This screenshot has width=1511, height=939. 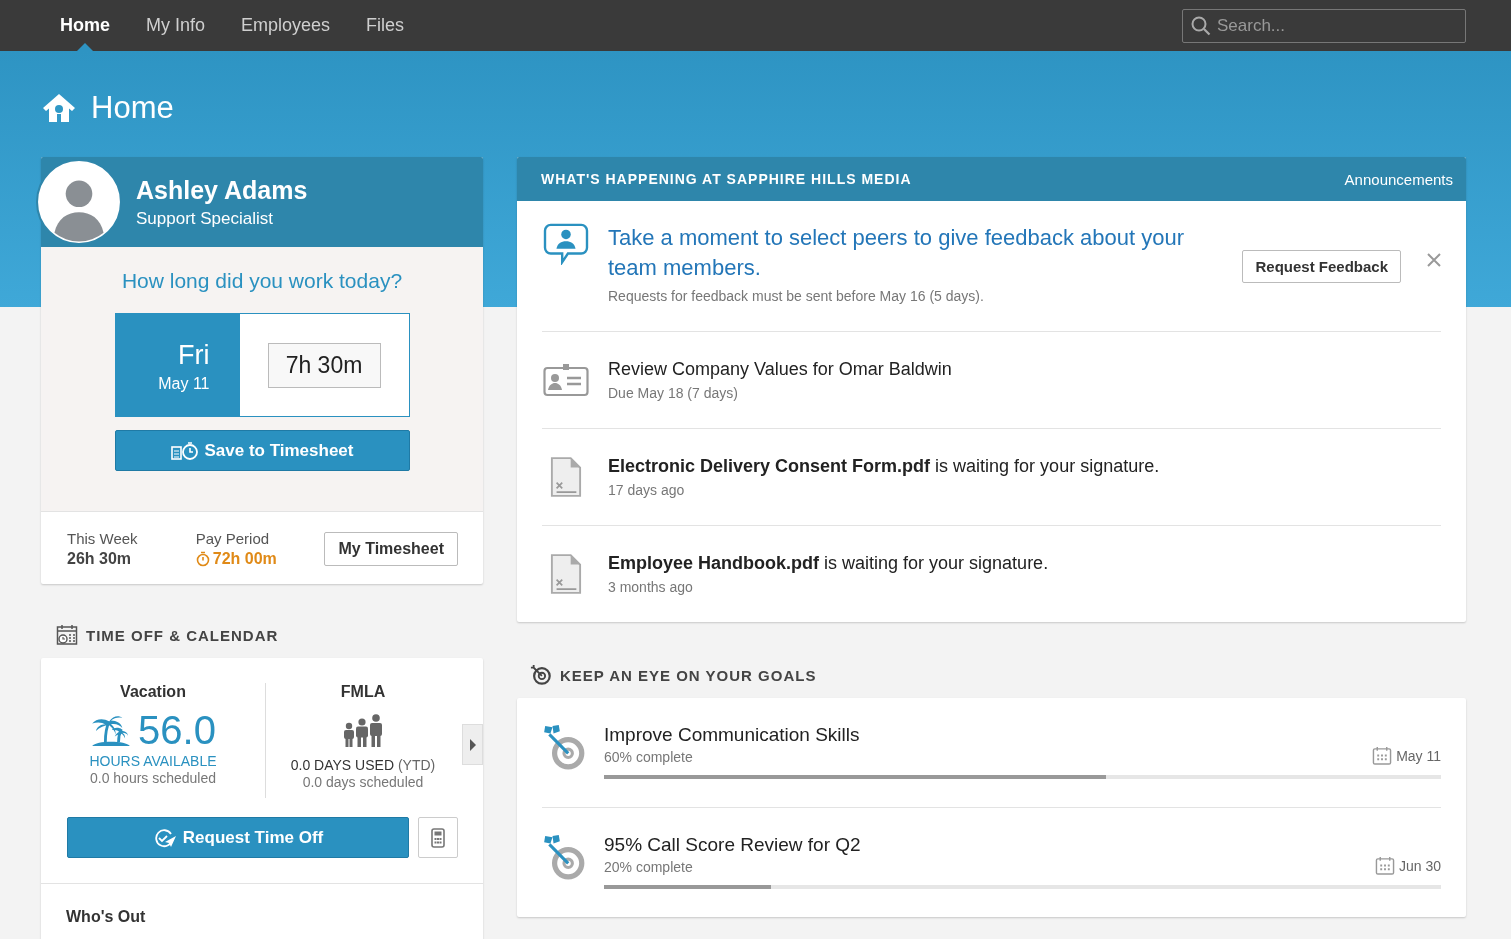 What do you see at coordinates (829, 563) in the screenshot?
I see `announcement-title: Employee Handbook.pdf is waiting for your signature.` at bounding box center [829, 563].